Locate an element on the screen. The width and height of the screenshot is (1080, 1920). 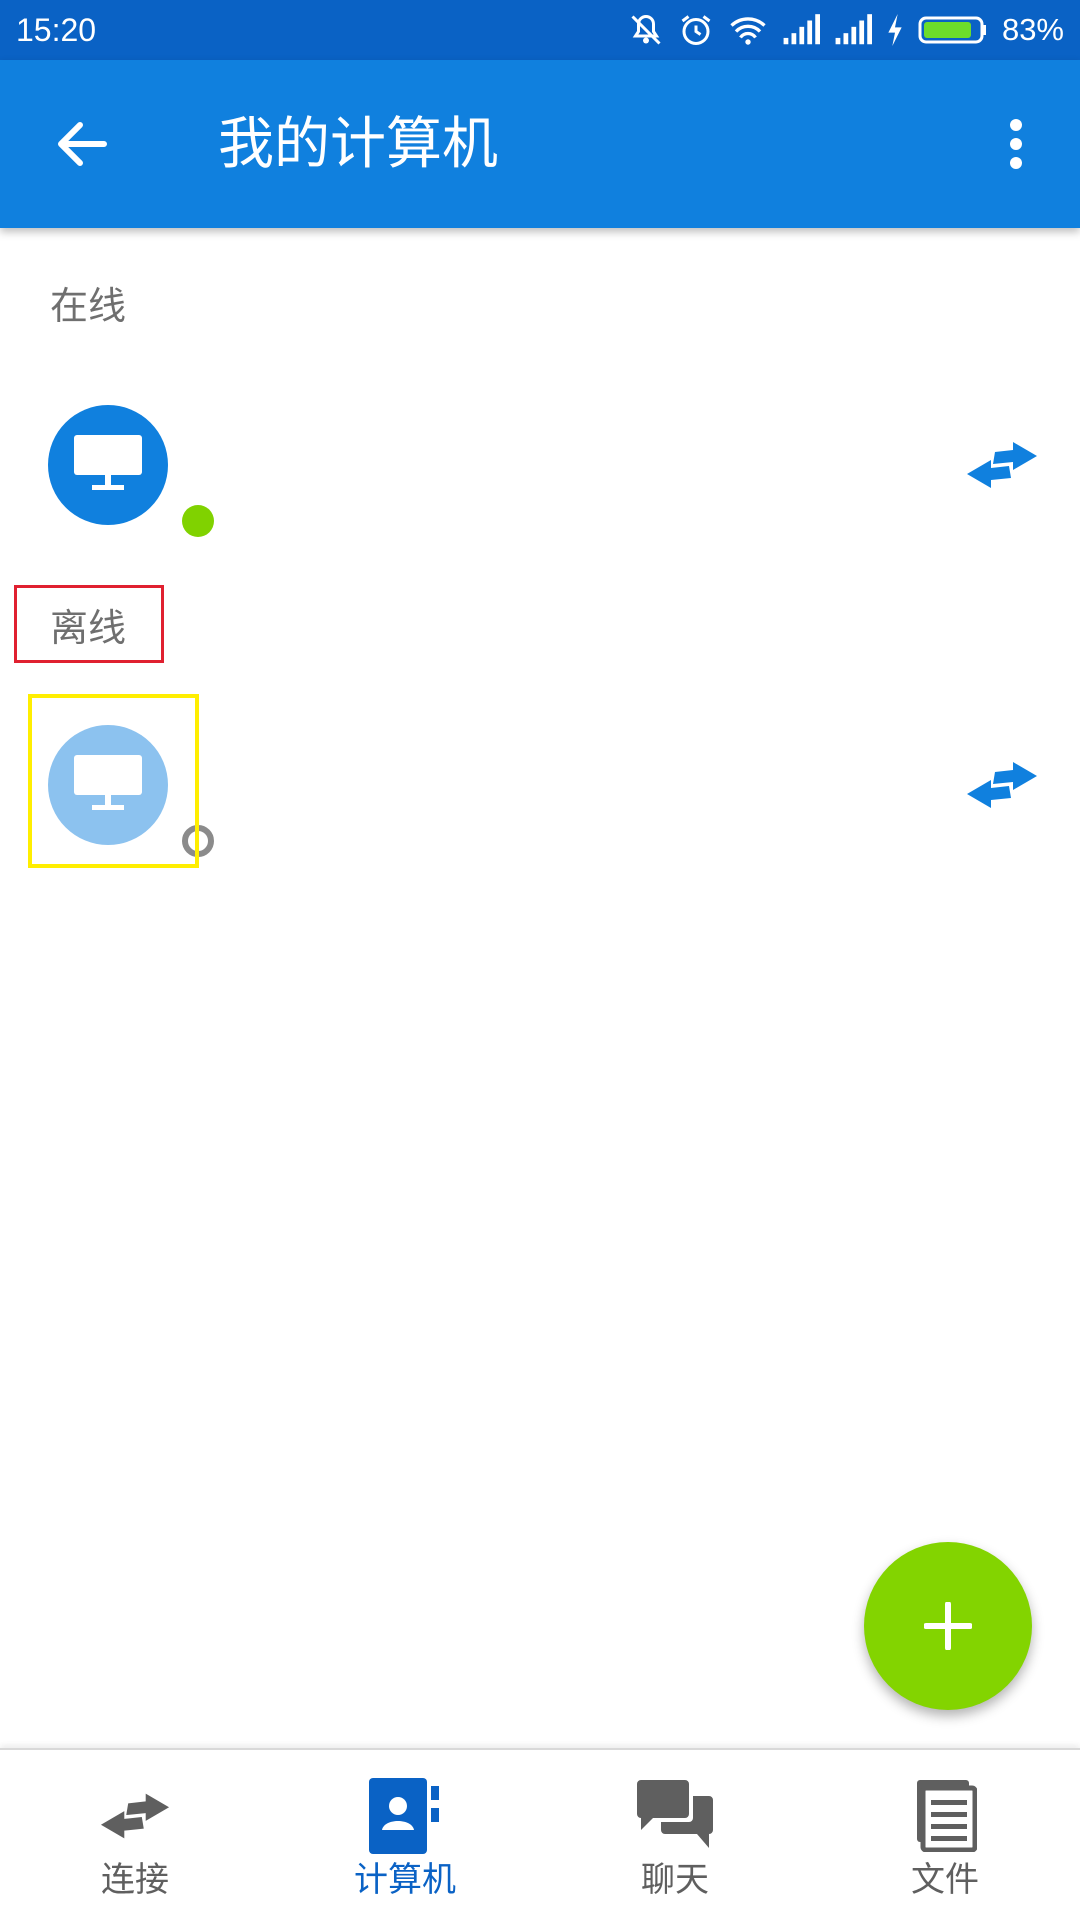
wifi-icon is located at coordinates (748, 31).